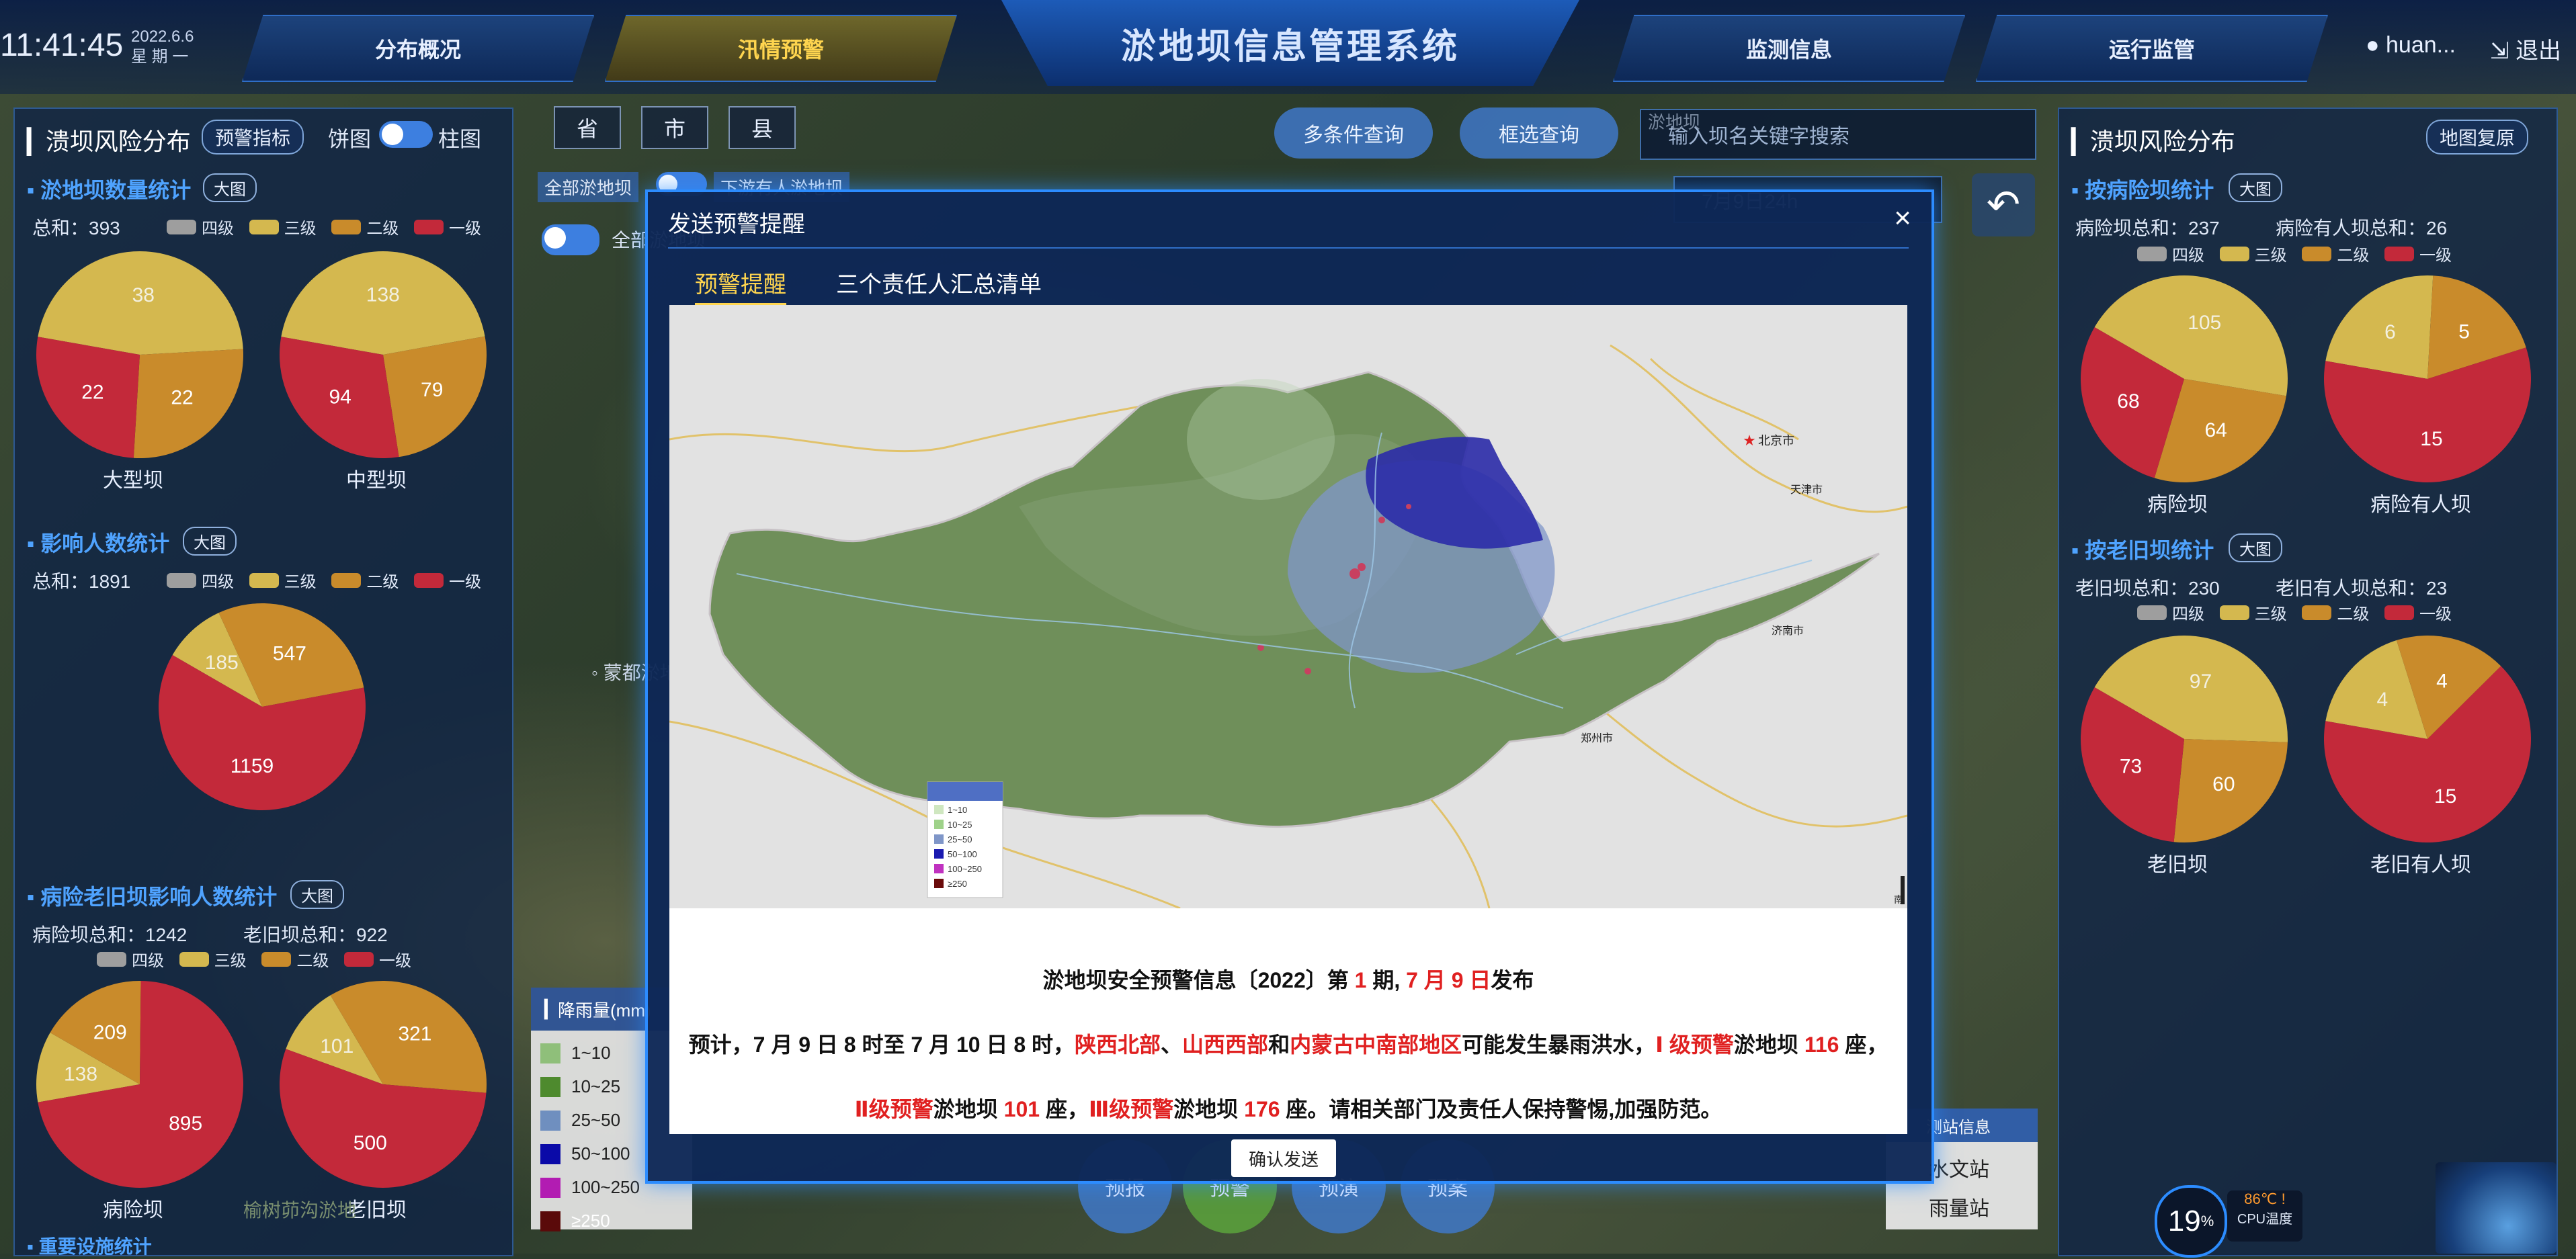 Image resolution: width=2576 pixels, height=1259 pixels. Describe the element at coordinates (139, 354) in the screenshot. I see `pie-large-dam: 38 22 22` at that location.